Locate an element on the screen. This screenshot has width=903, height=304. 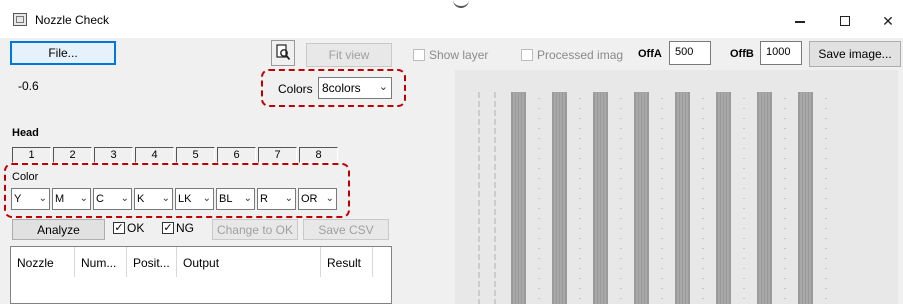
close-icon: ✕ is located at coordinates (888, 20).